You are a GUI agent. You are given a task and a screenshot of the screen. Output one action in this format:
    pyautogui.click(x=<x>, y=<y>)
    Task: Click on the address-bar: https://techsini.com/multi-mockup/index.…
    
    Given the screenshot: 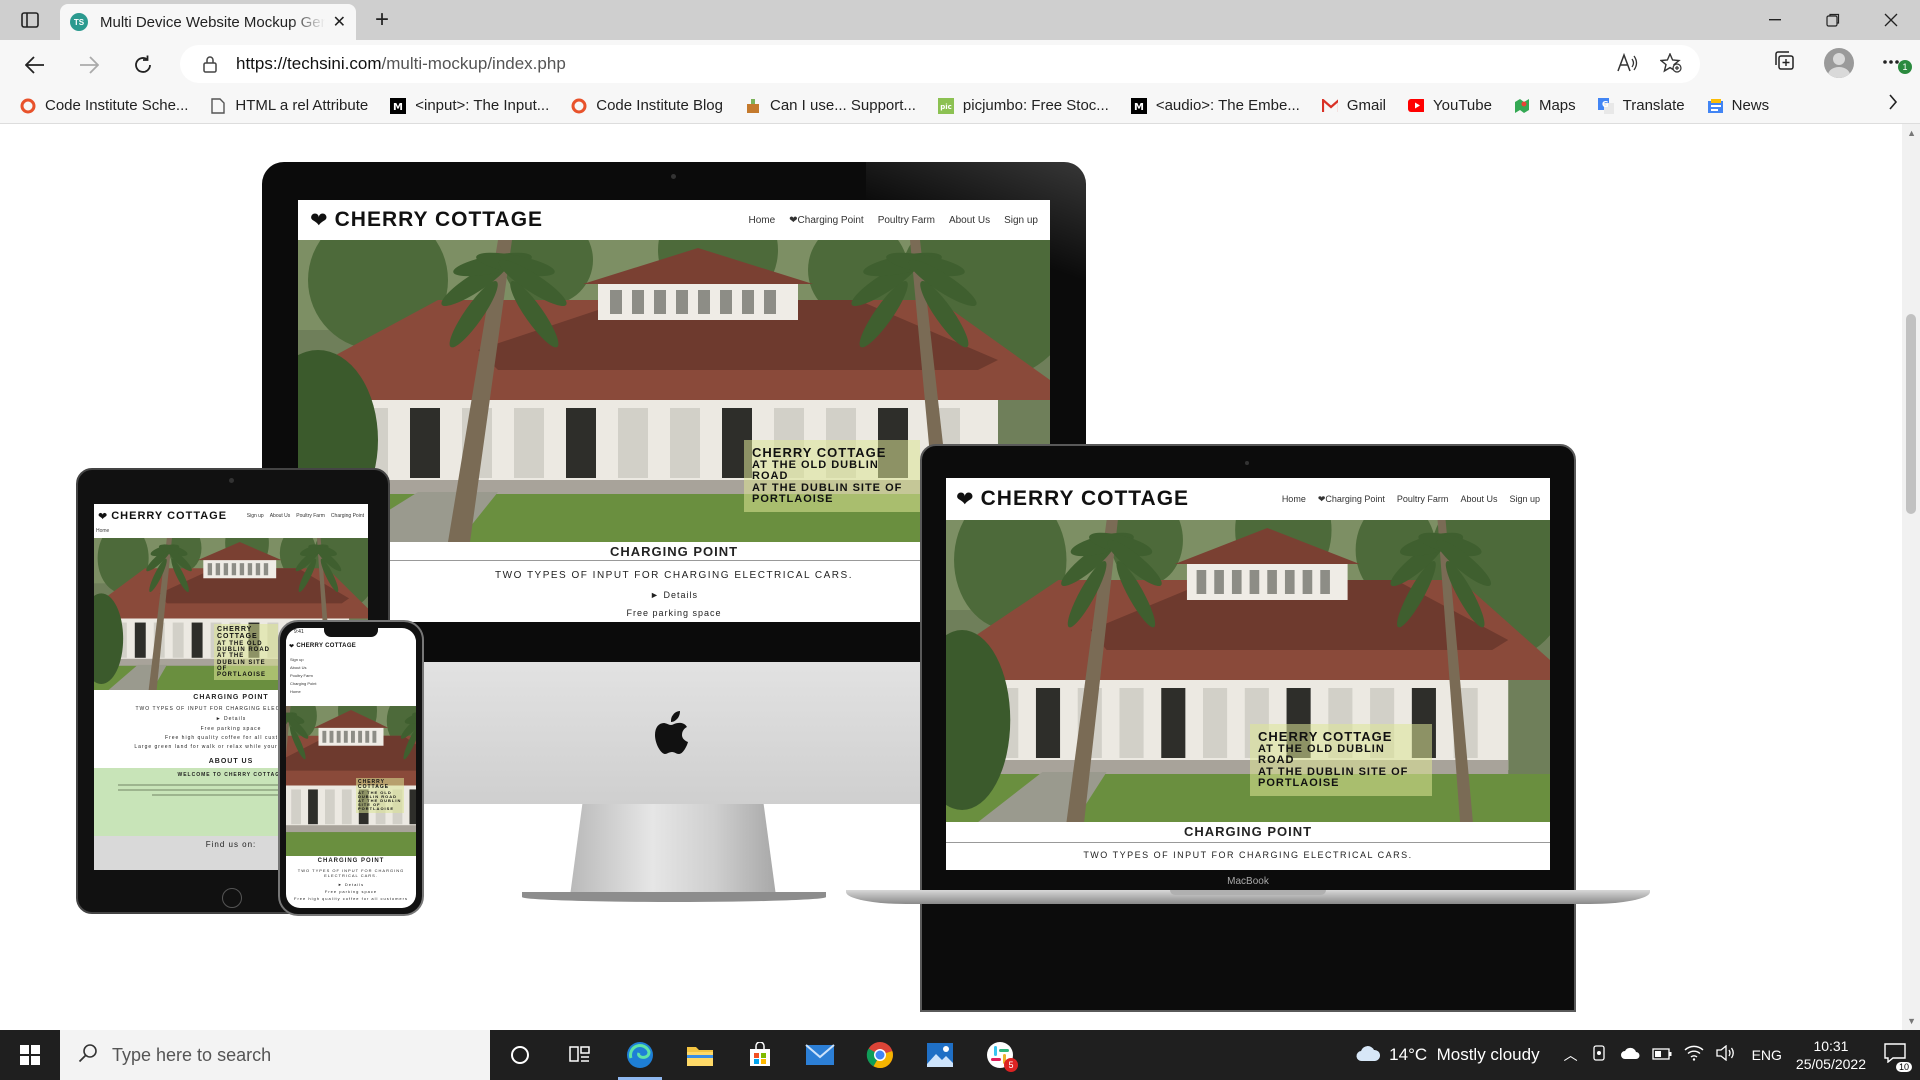 What is the action you would take?
    pyautogui.click(x=940, y=64)
    